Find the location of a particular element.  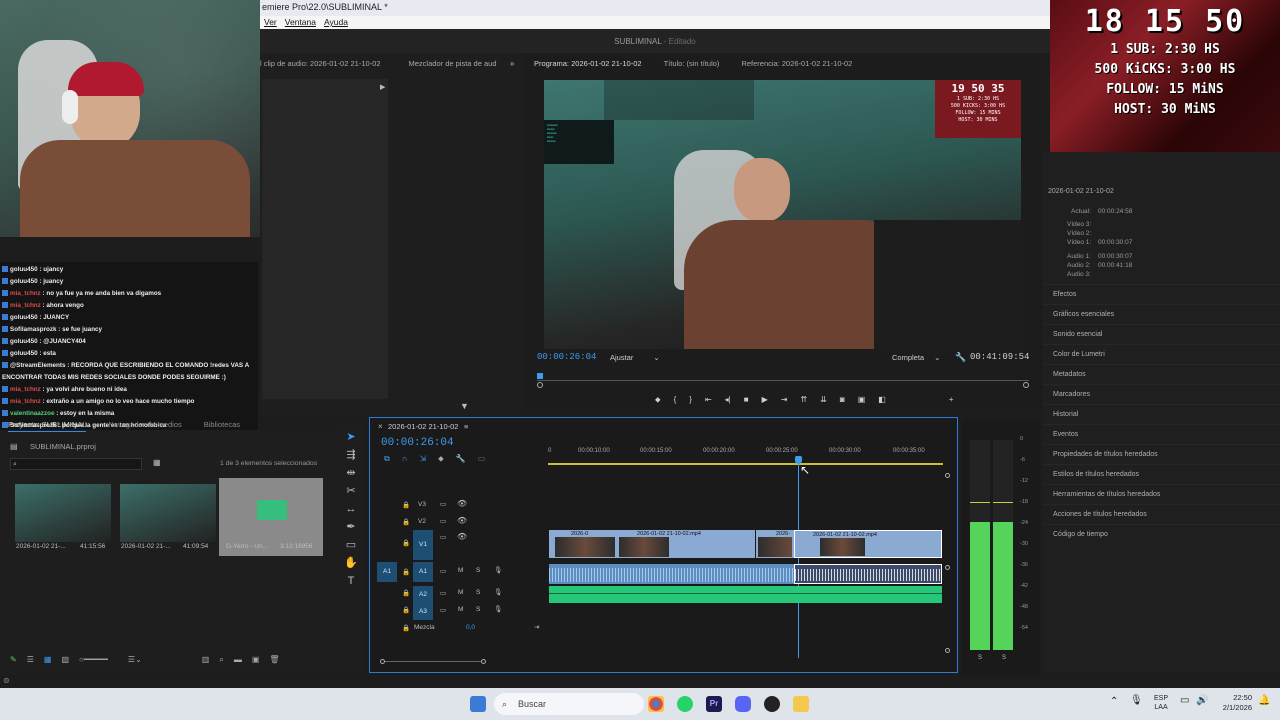

work-area-bar is located at coordinates (745, 464).